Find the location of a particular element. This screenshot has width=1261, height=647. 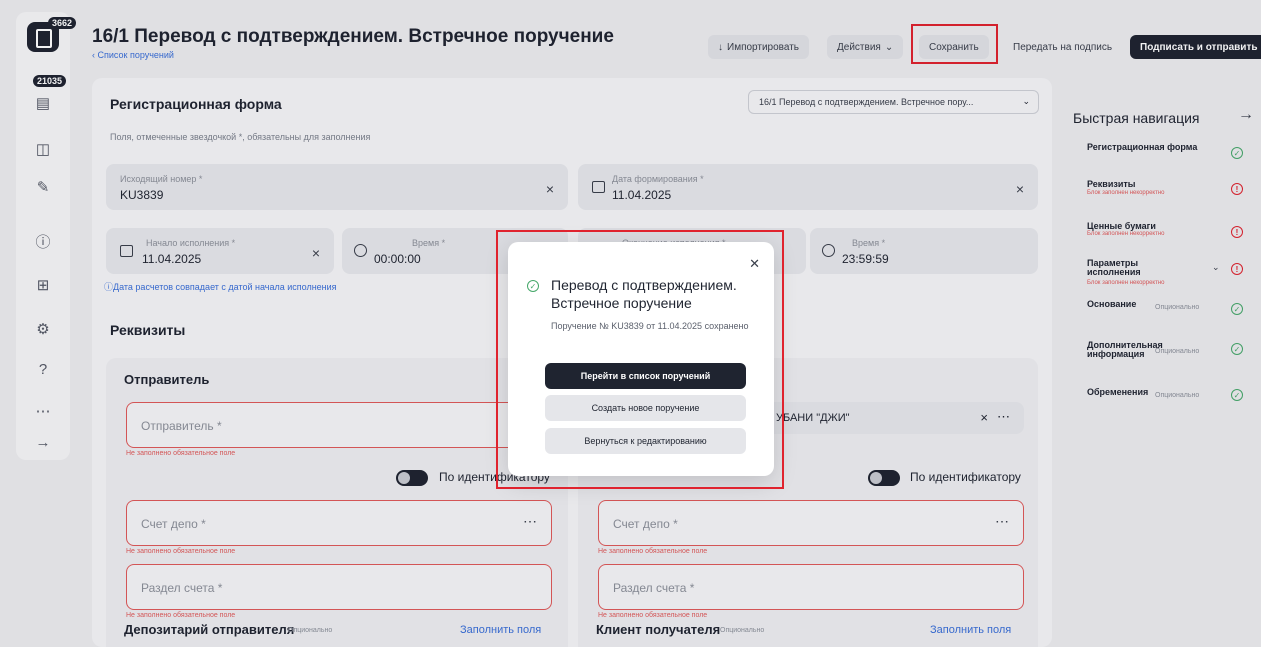

close-icon: ✕ is located at coordinates (754, 264).